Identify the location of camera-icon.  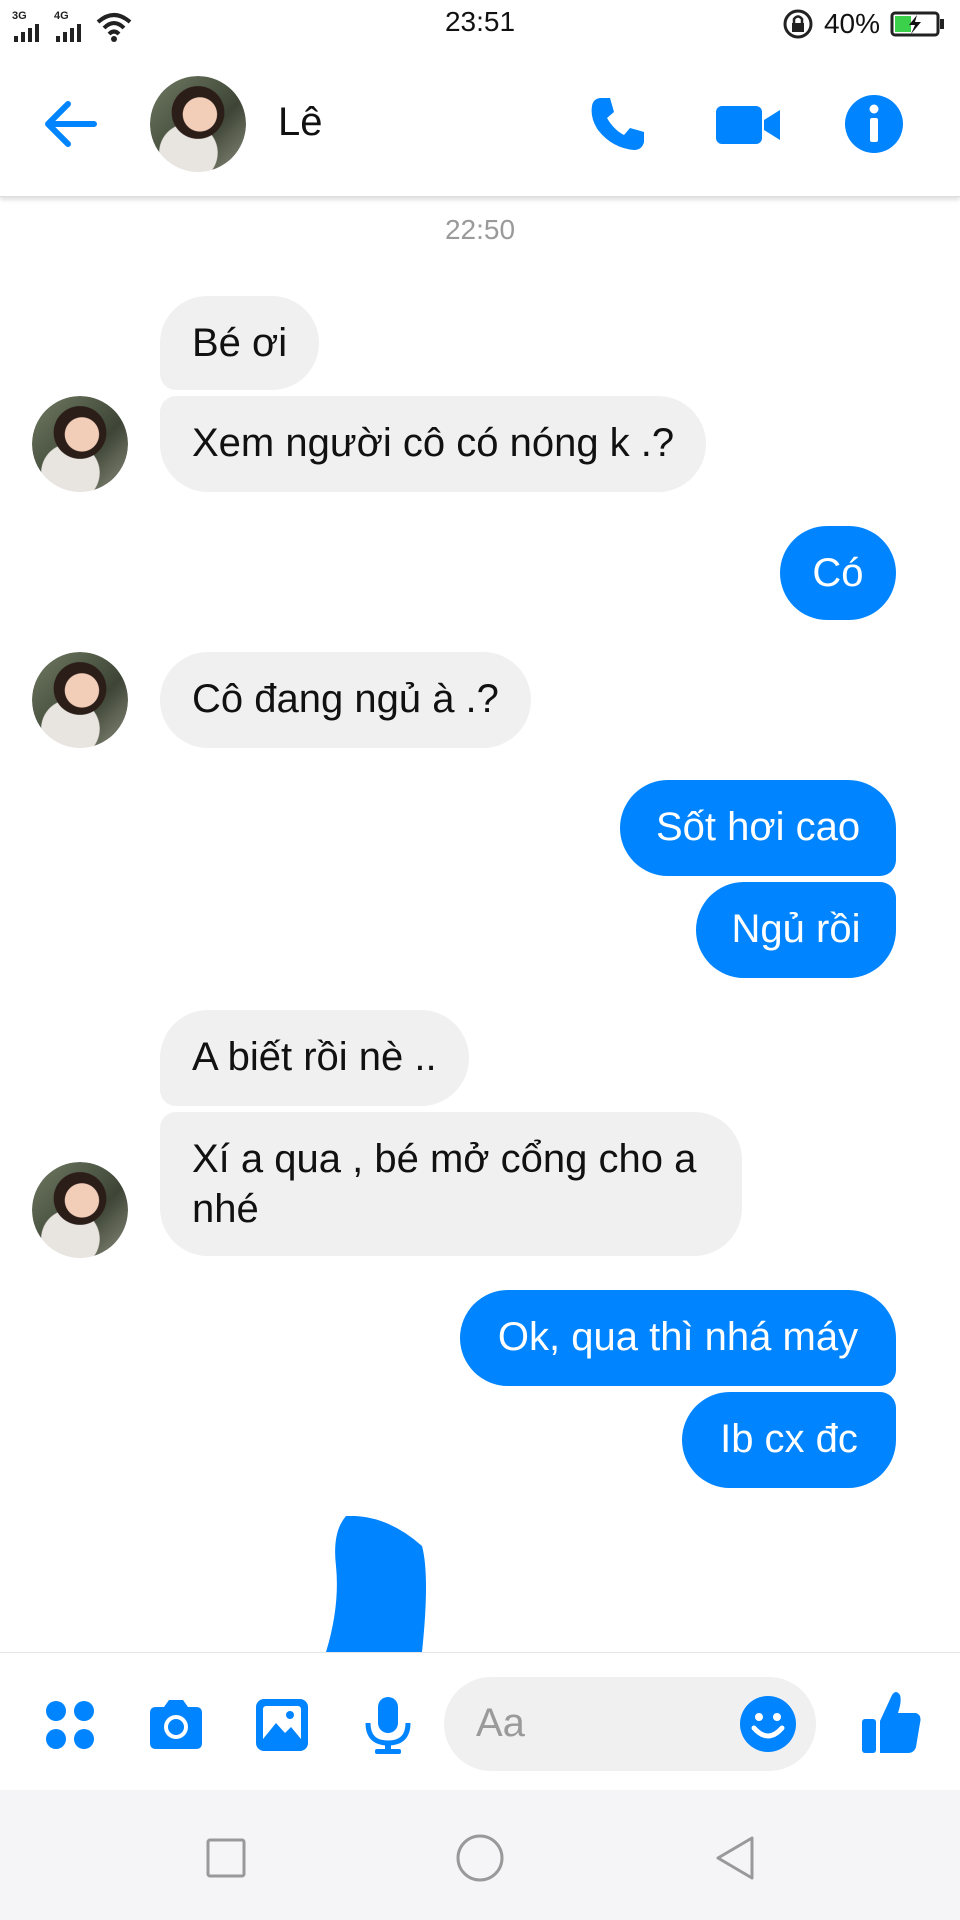
(176, 1725).